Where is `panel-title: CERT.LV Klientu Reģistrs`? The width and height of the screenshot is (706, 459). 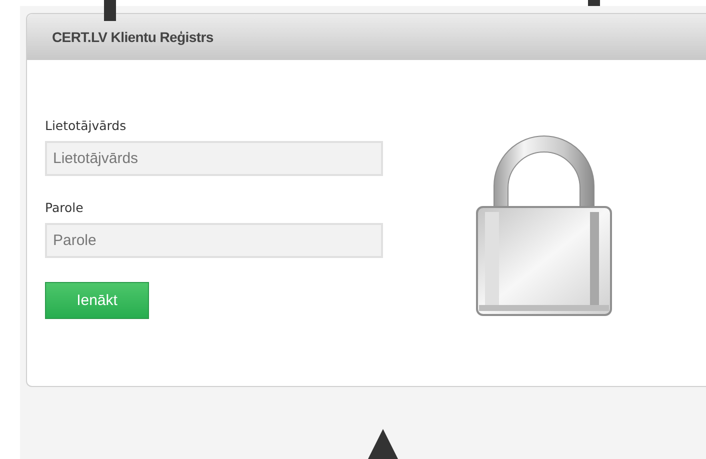 panel-title: CERT.LV Klientu Reģistrs is located at coordinates (133, 37).